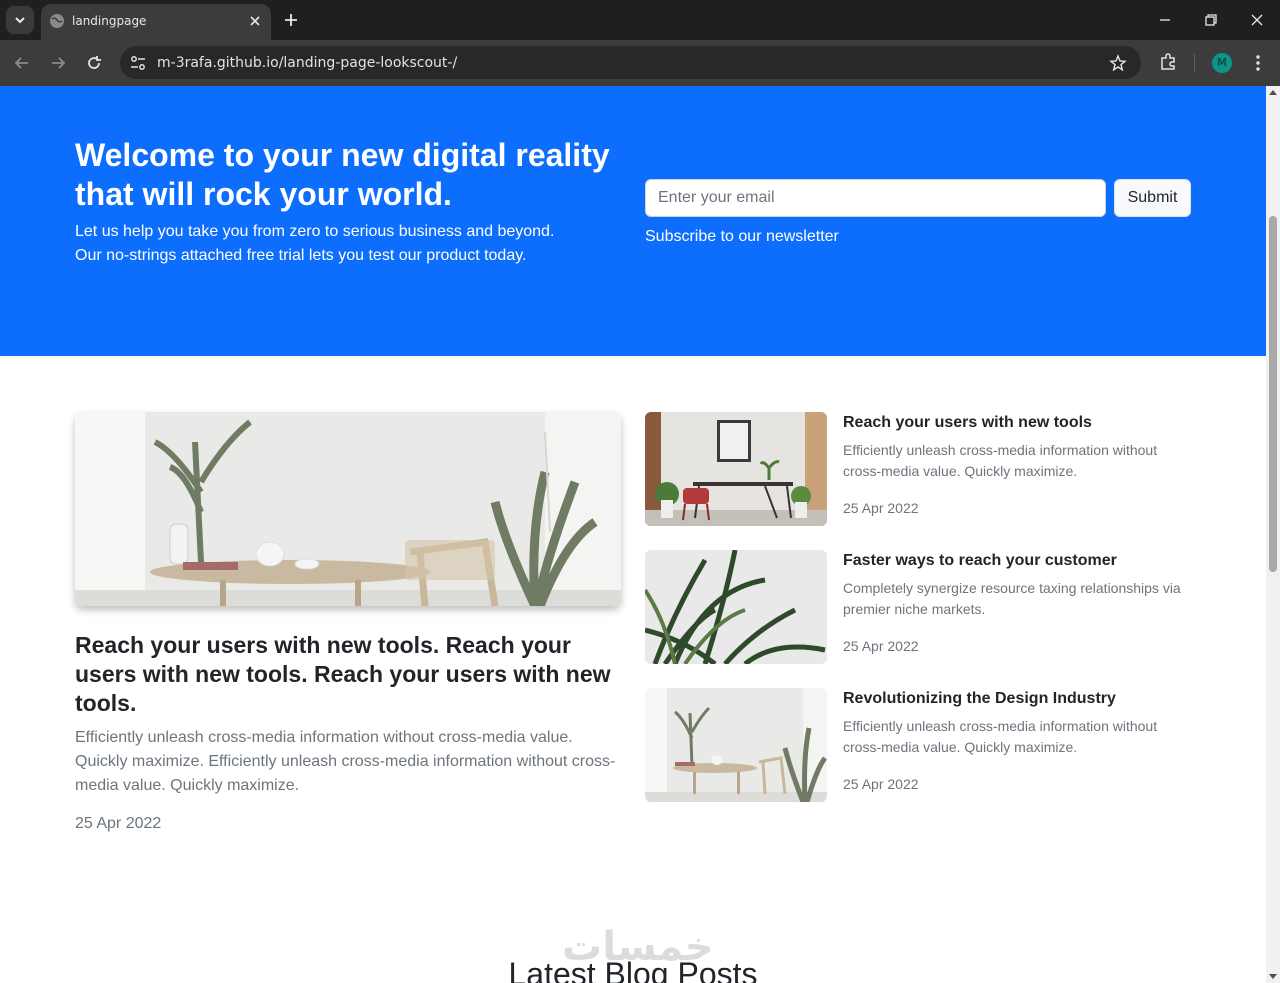  What do you see at coordinates (633, 969) in the screenshot?
I see `section-title: Latest Blog Posts` at bounding box center [633, 969].